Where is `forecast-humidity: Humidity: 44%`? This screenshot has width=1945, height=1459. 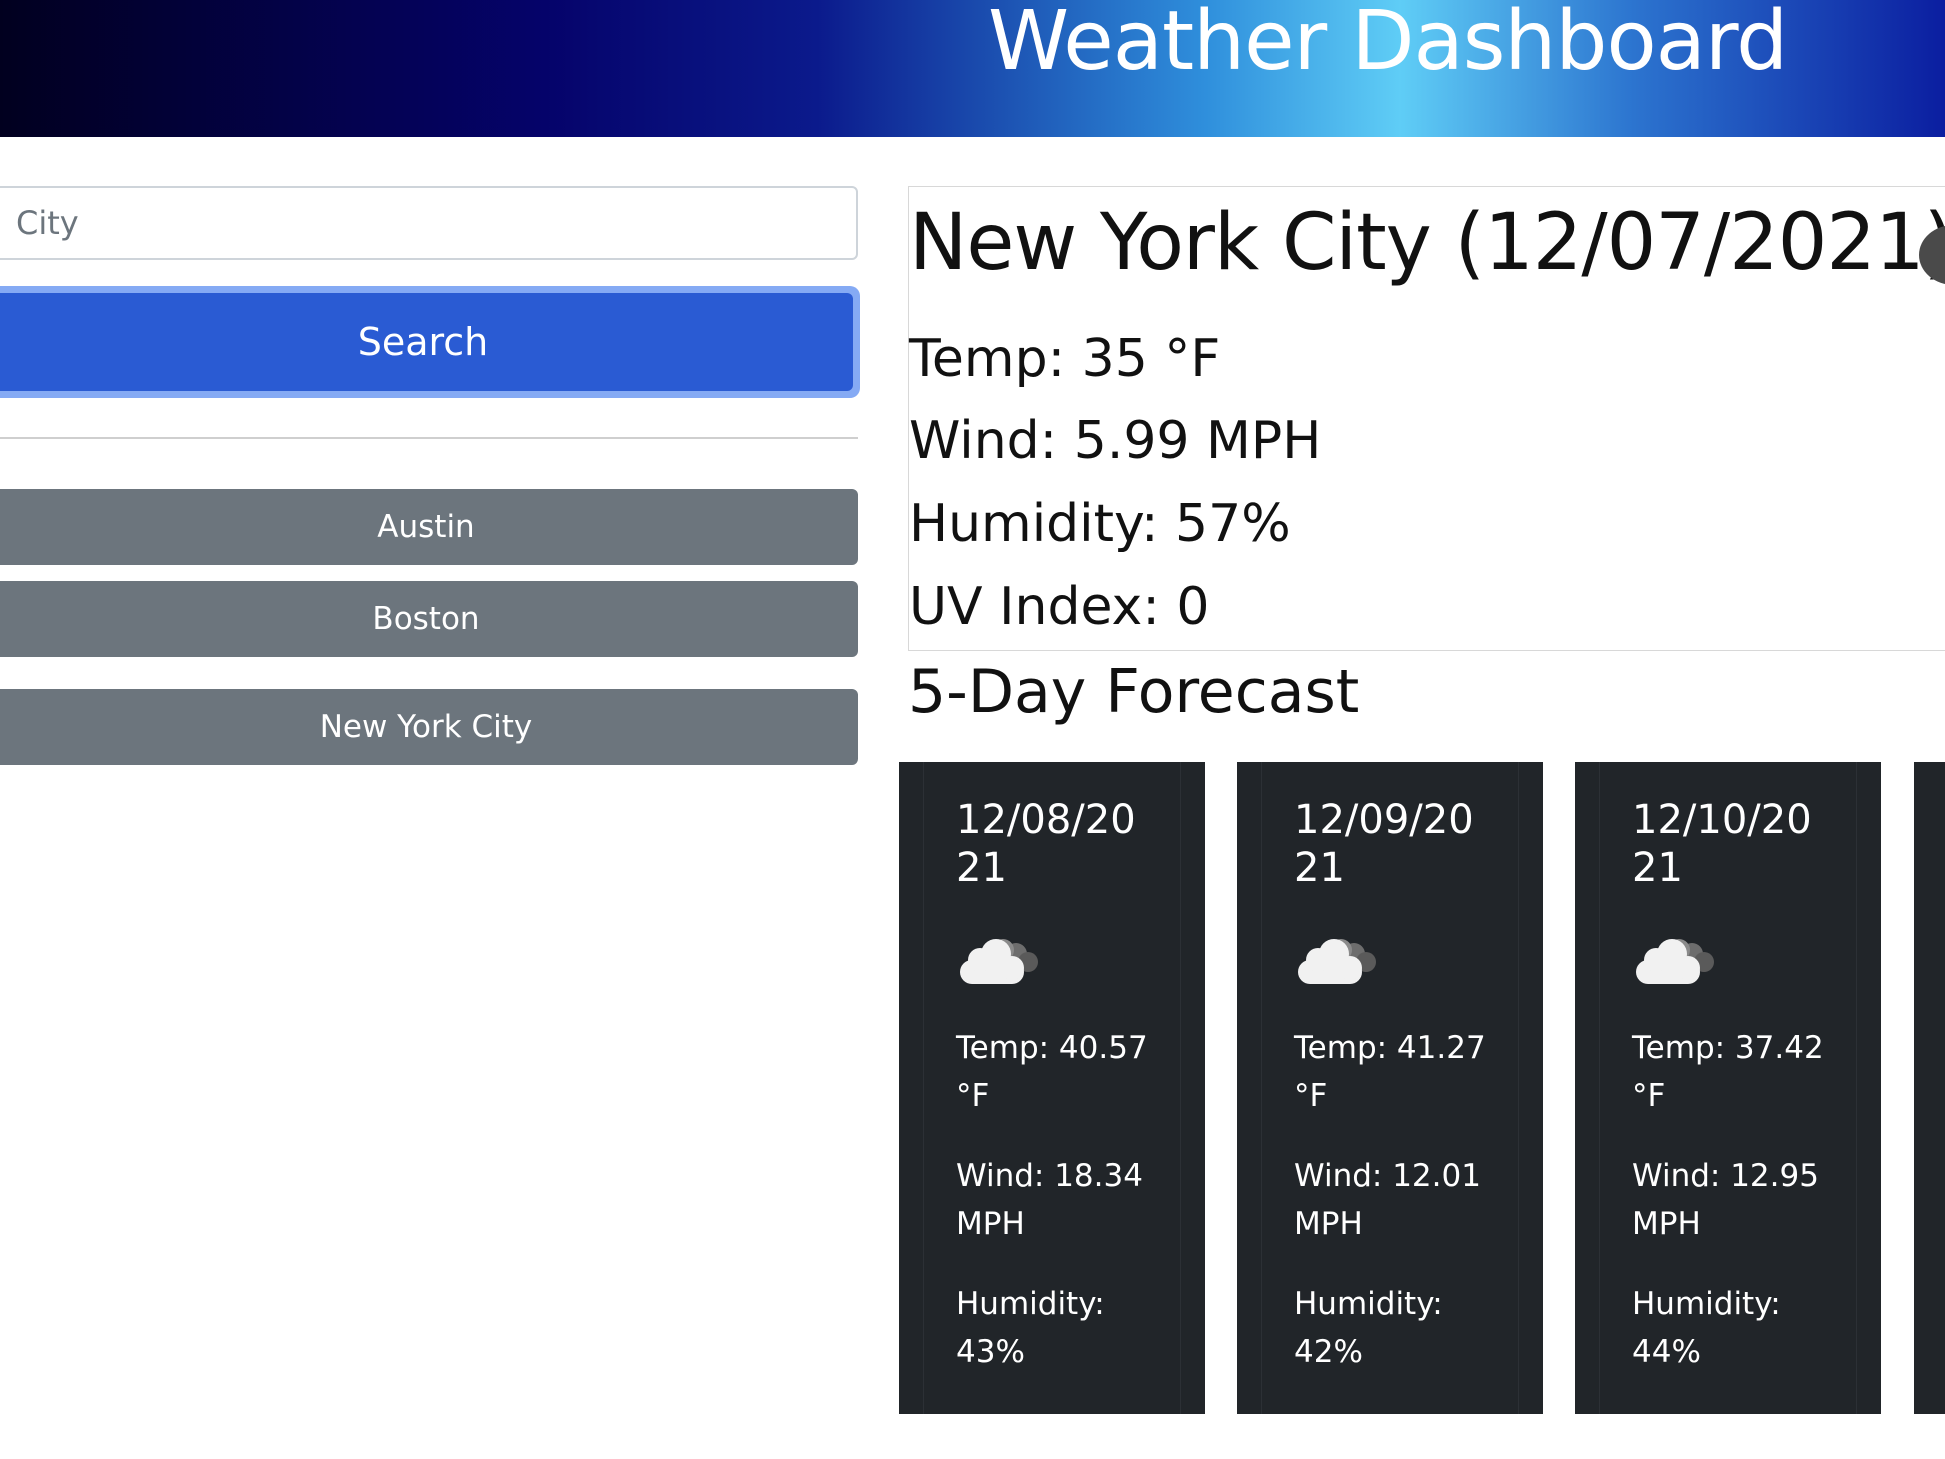 forecast-humidity: Humidity: 44% is located at coordinates (1706, 1328).